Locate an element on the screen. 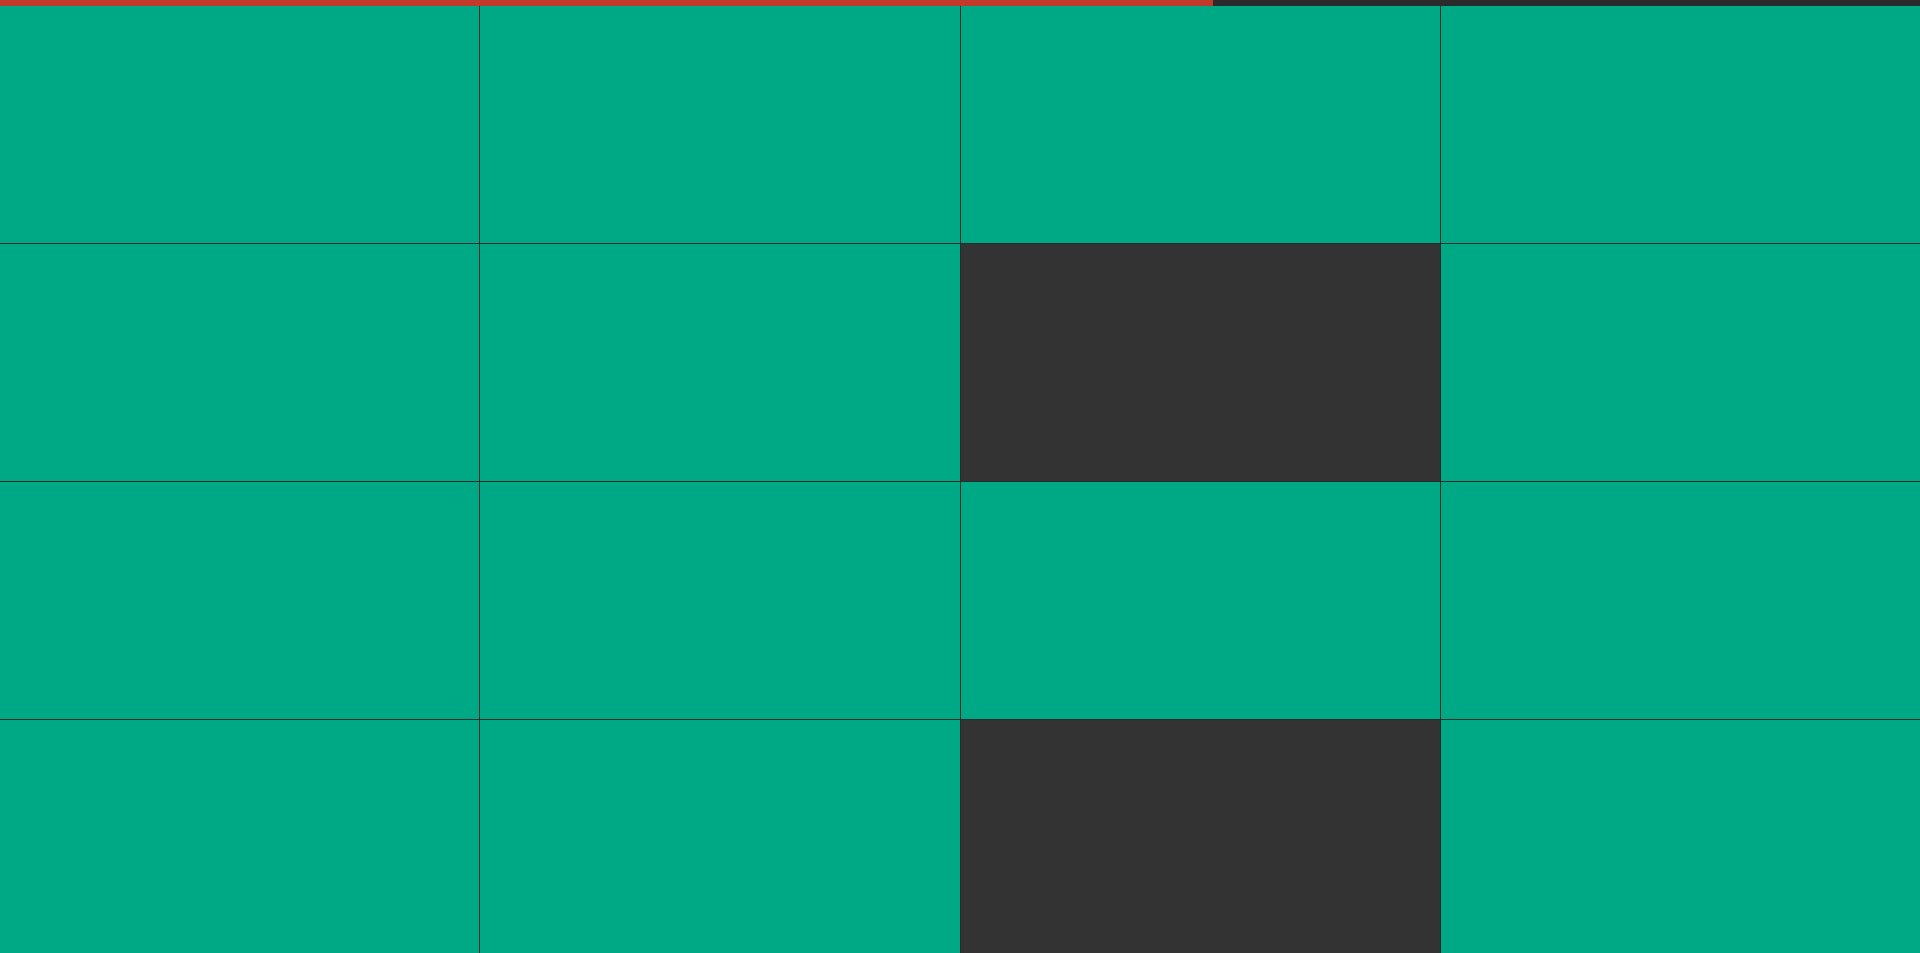  tile-r2-c3 is located at coordinates (1200, 362).